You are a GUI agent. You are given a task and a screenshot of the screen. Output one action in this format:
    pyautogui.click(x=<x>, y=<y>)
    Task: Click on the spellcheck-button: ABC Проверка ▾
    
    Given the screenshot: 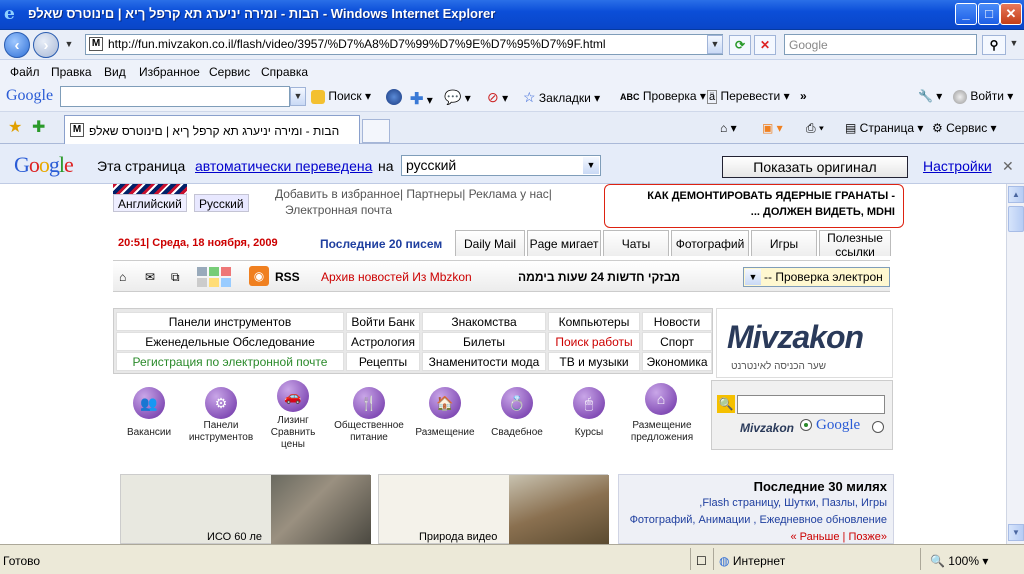 What is the action you would take?
    pyautogui.click(x=663, y=96)
    